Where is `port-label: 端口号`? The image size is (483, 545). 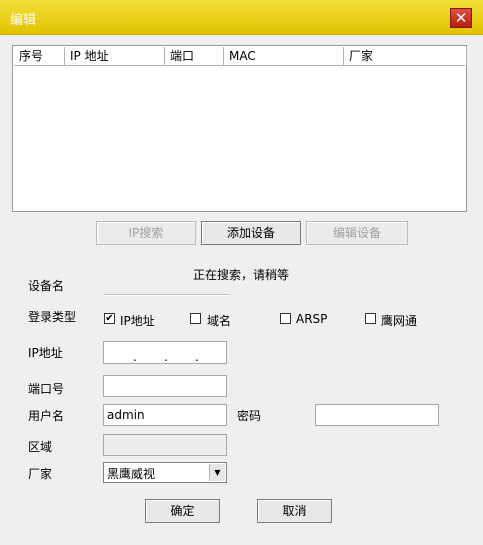 port-label: 端口号 is located at coordinates (46, 389).